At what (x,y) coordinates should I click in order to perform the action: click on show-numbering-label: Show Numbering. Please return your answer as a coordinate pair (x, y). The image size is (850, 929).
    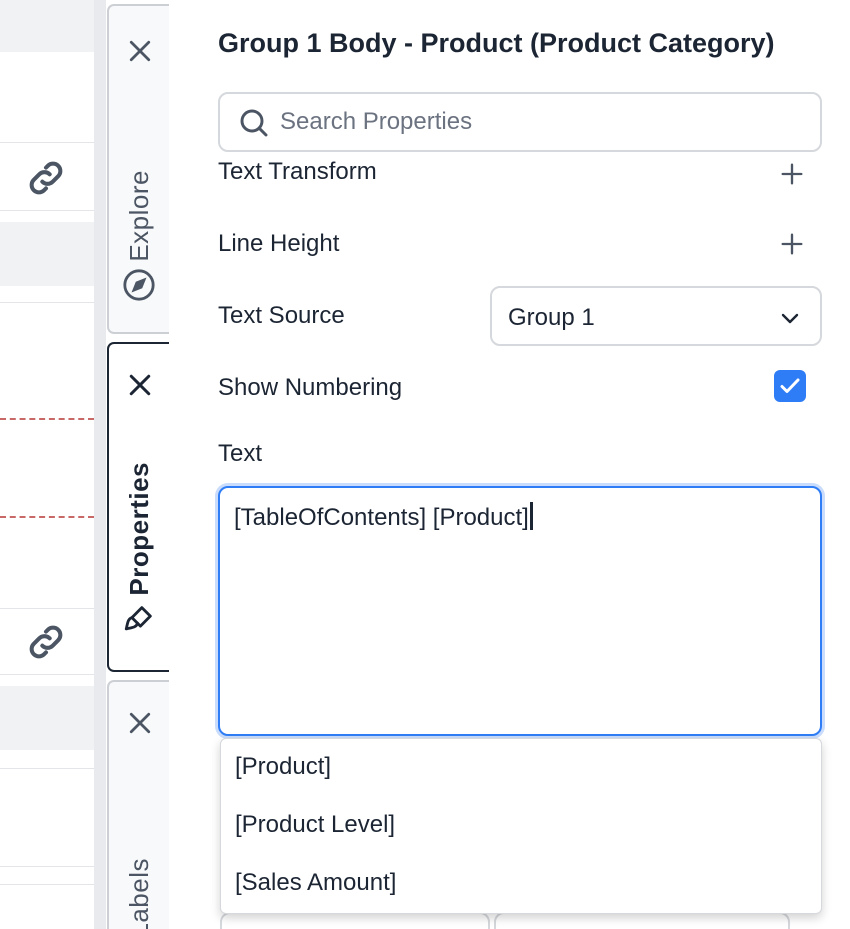
    Looking at the image, I should click on (310, 387).